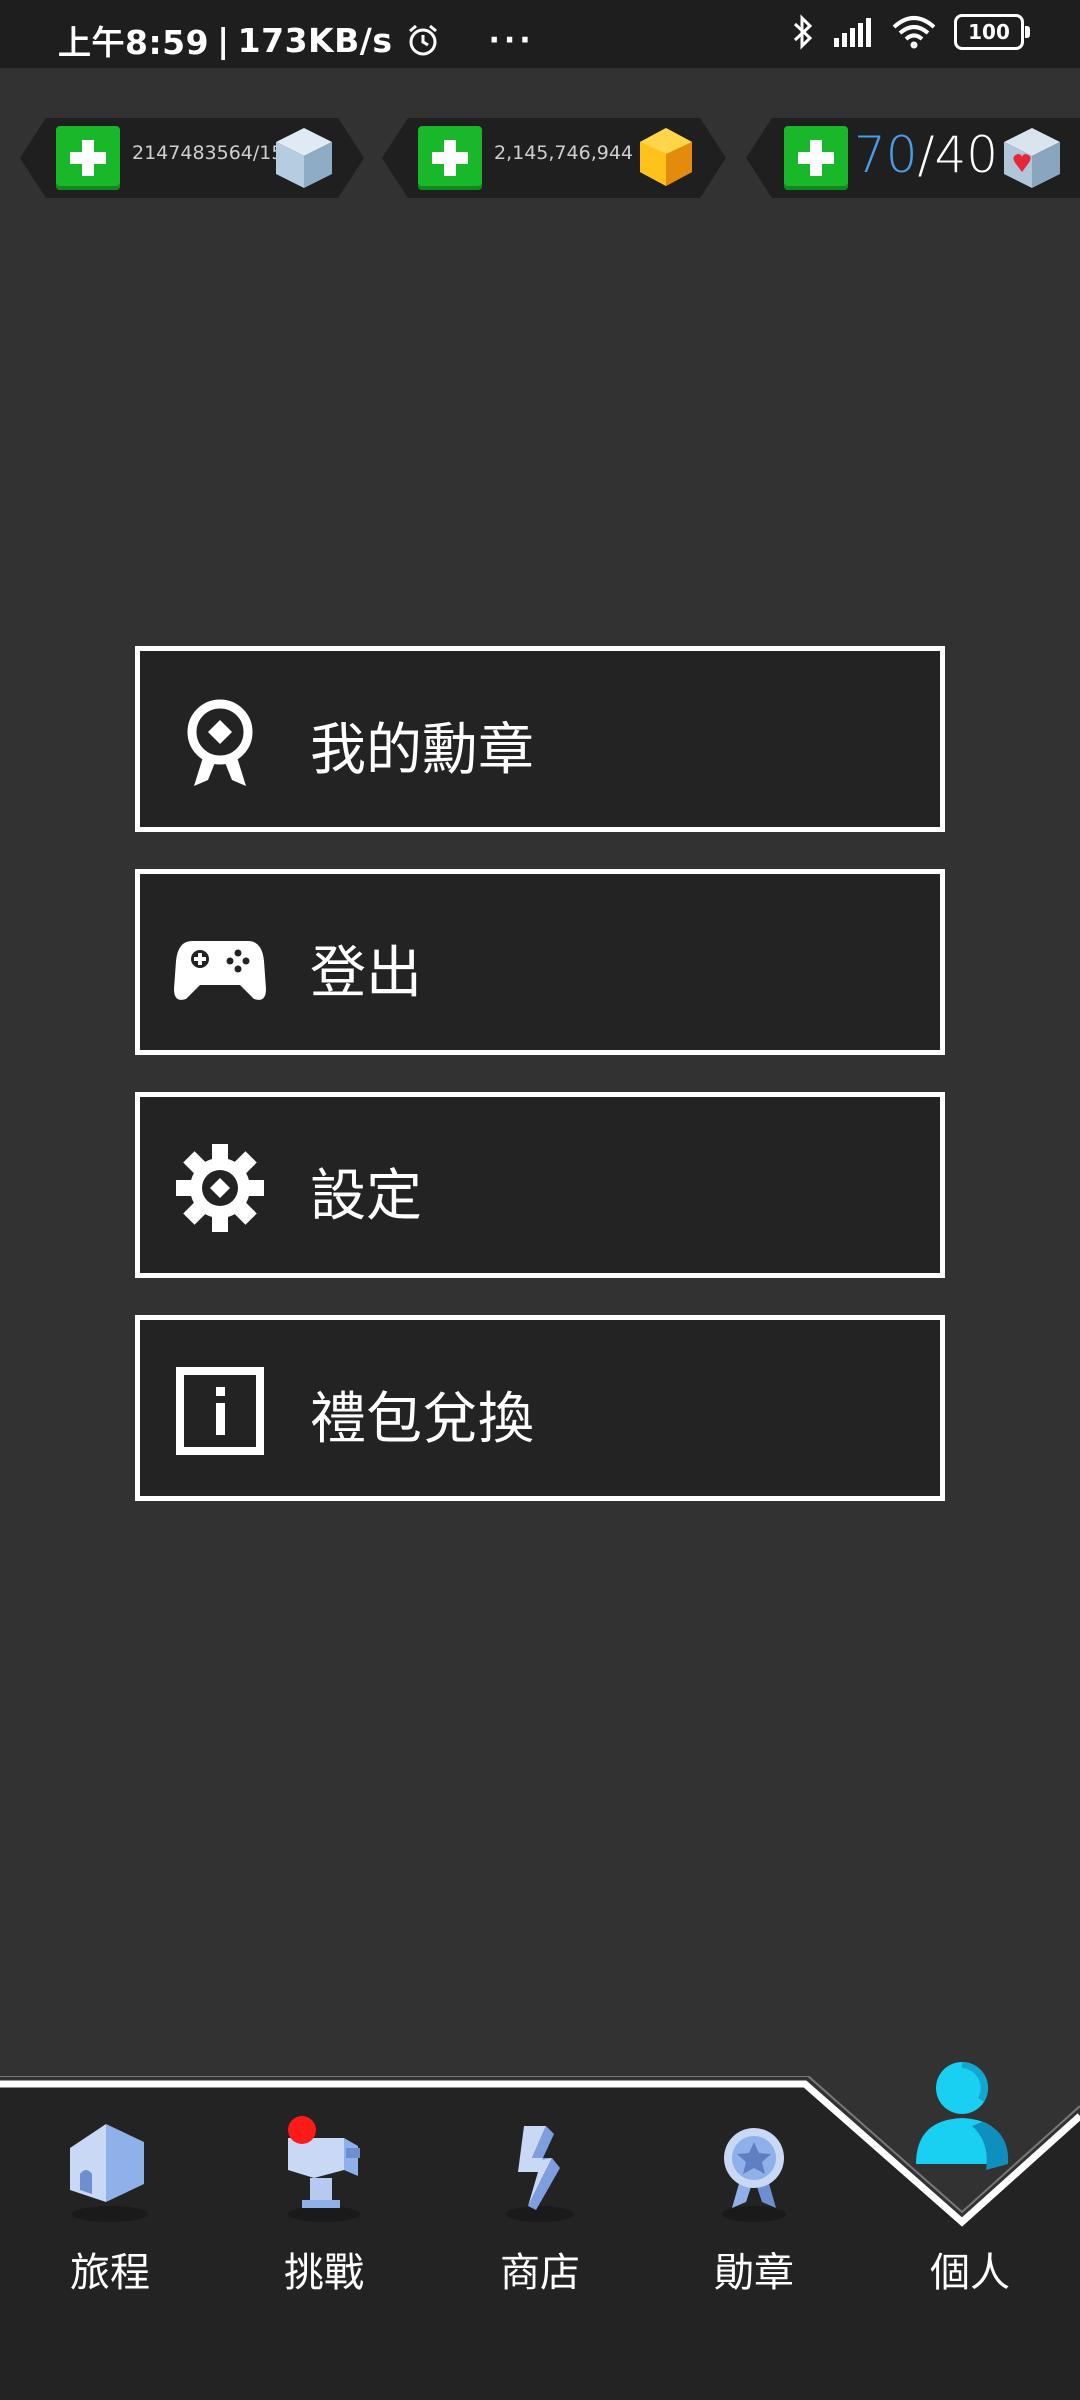 This screenshot has width=1080, height=2400. Describe the element at coordinates (803, 32) in the screenshot. I see `bluetooth-icon` at that location.